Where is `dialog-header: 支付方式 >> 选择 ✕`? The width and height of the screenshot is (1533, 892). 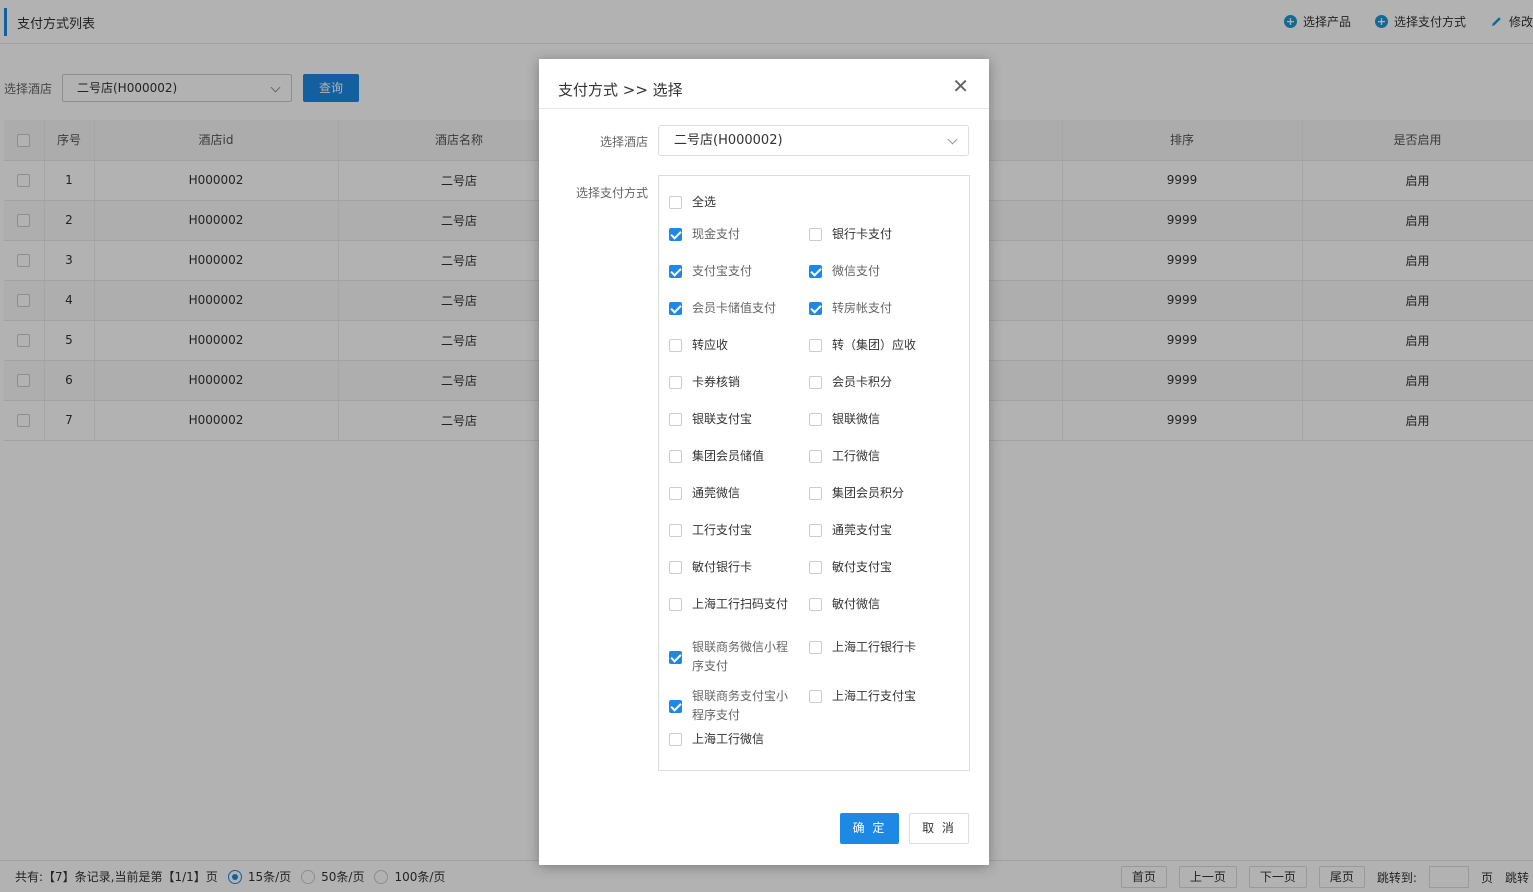
dialog-header: 支付方式 >> 选择 ✕ is located at coordinates (764, 84).